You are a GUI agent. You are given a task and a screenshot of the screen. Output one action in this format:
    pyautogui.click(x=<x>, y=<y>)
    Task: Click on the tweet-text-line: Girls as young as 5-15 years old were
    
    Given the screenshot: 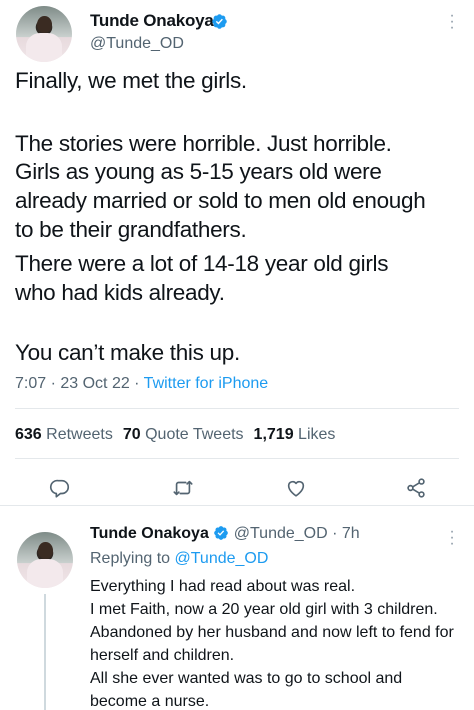 What is the action you would take?
    pyautogui.click(x=198, y=171)
    